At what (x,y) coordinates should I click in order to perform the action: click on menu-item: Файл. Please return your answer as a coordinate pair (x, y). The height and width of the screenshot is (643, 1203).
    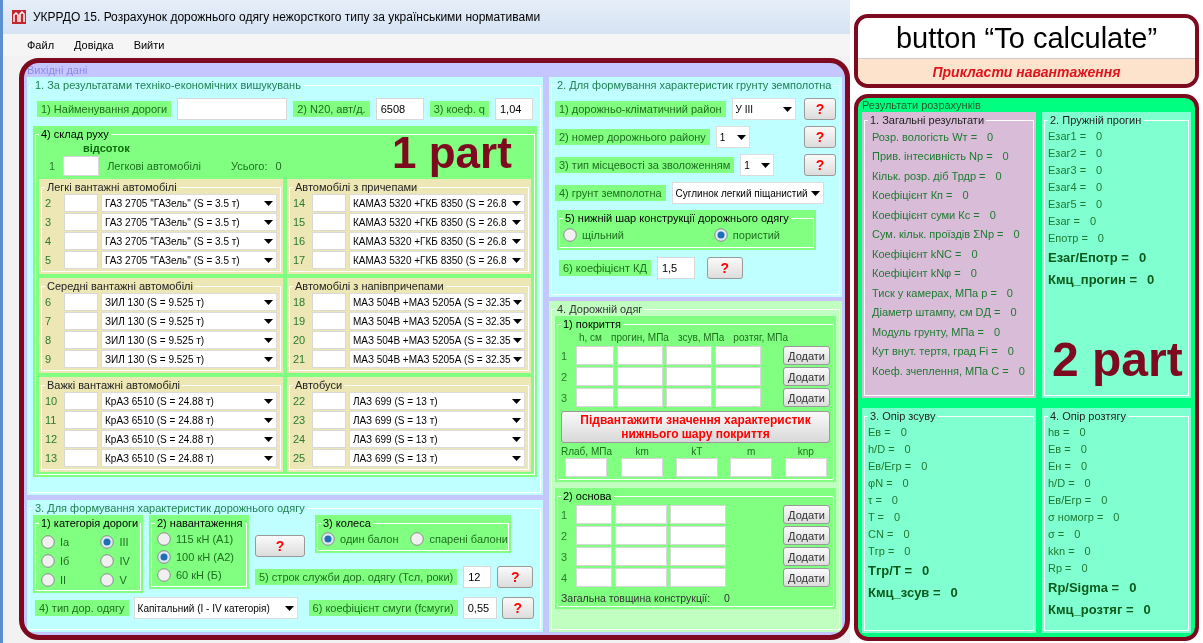
    Looking at the image, I should click on (41, 45).